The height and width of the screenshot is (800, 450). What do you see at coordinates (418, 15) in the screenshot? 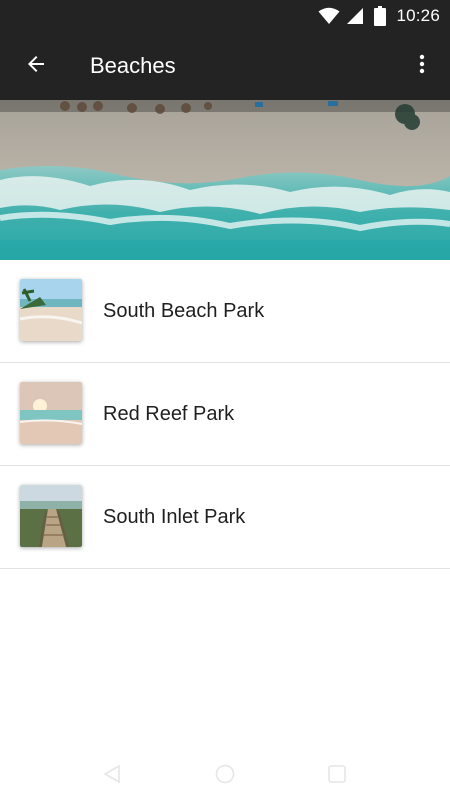
I see `status-time: 10:26` at bounding box center [418, 15].